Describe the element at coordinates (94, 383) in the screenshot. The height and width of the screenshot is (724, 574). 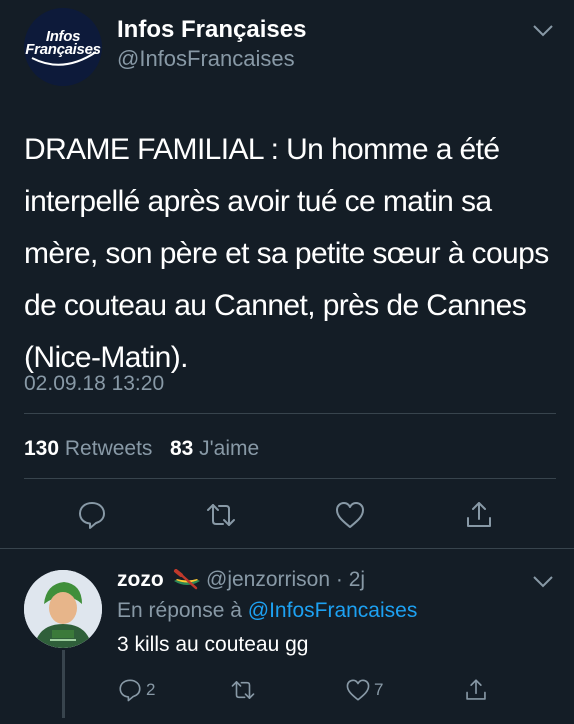
I see `tweet-timestamp: 02.09.18 13:20` at that location.